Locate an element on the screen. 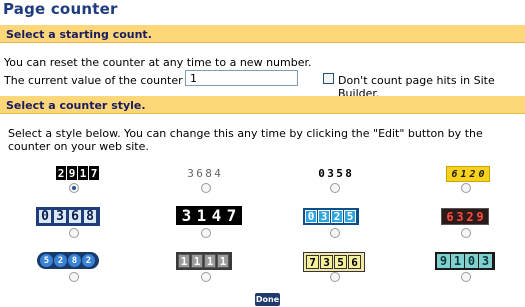 The width and height of the screenshot is (525, 307). counter-style-11: 9103 is located at coordinates (465, 261).